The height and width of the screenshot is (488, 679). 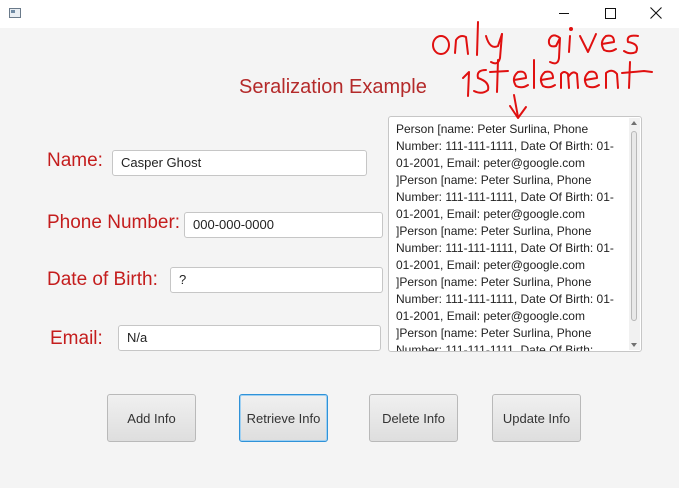 What do you see at coordinates (283, 225) in the screenshot?
I see `phone-number-input: 000-000-0000` at bounding box center [283, 225].